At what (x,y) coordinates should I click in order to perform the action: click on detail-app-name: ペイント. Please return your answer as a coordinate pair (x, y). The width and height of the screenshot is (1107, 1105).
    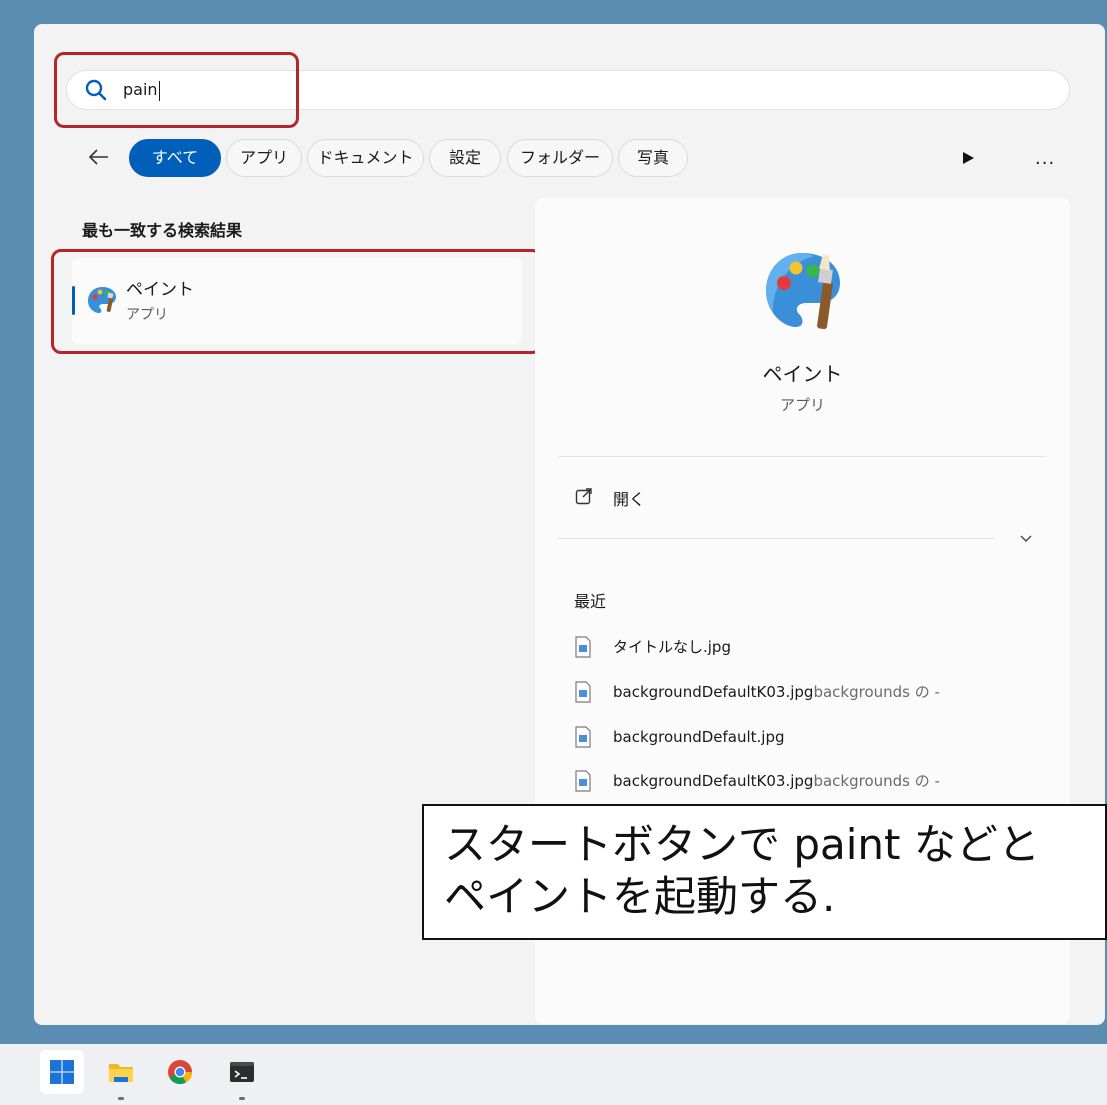
    Looking at the image, I should click on (802, 374).